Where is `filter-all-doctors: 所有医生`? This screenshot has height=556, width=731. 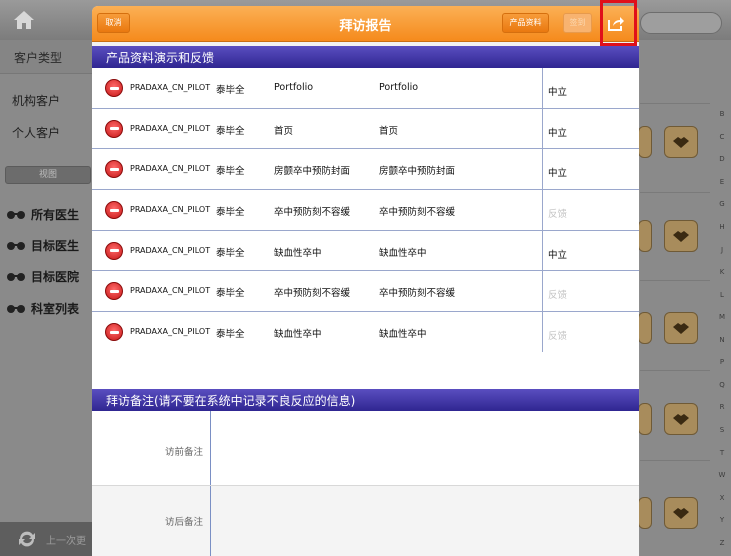
filter-all-doctors: 所有医生 is located at coordinates (42, 214).